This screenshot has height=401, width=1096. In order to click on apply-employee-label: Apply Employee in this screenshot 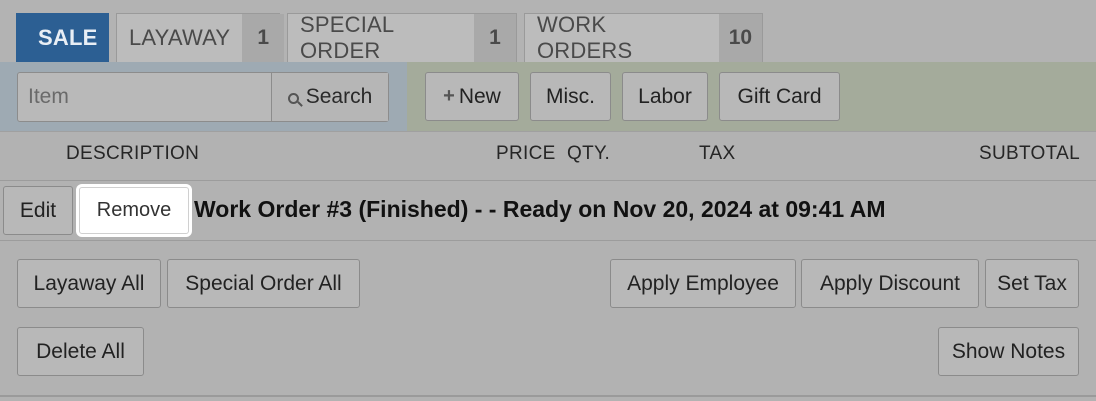, I will do `click(703, 283)`.